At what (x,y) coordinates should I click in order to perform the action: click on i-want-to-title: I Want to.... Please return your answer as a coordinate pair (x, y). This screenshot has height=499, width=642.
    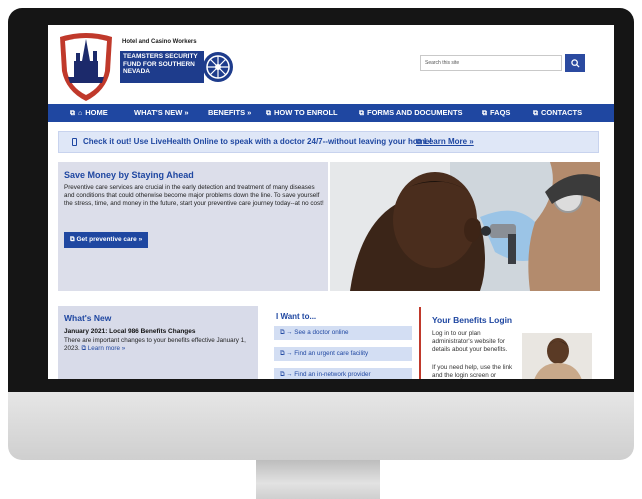
    Looking at the image, I should click on (296, 316).